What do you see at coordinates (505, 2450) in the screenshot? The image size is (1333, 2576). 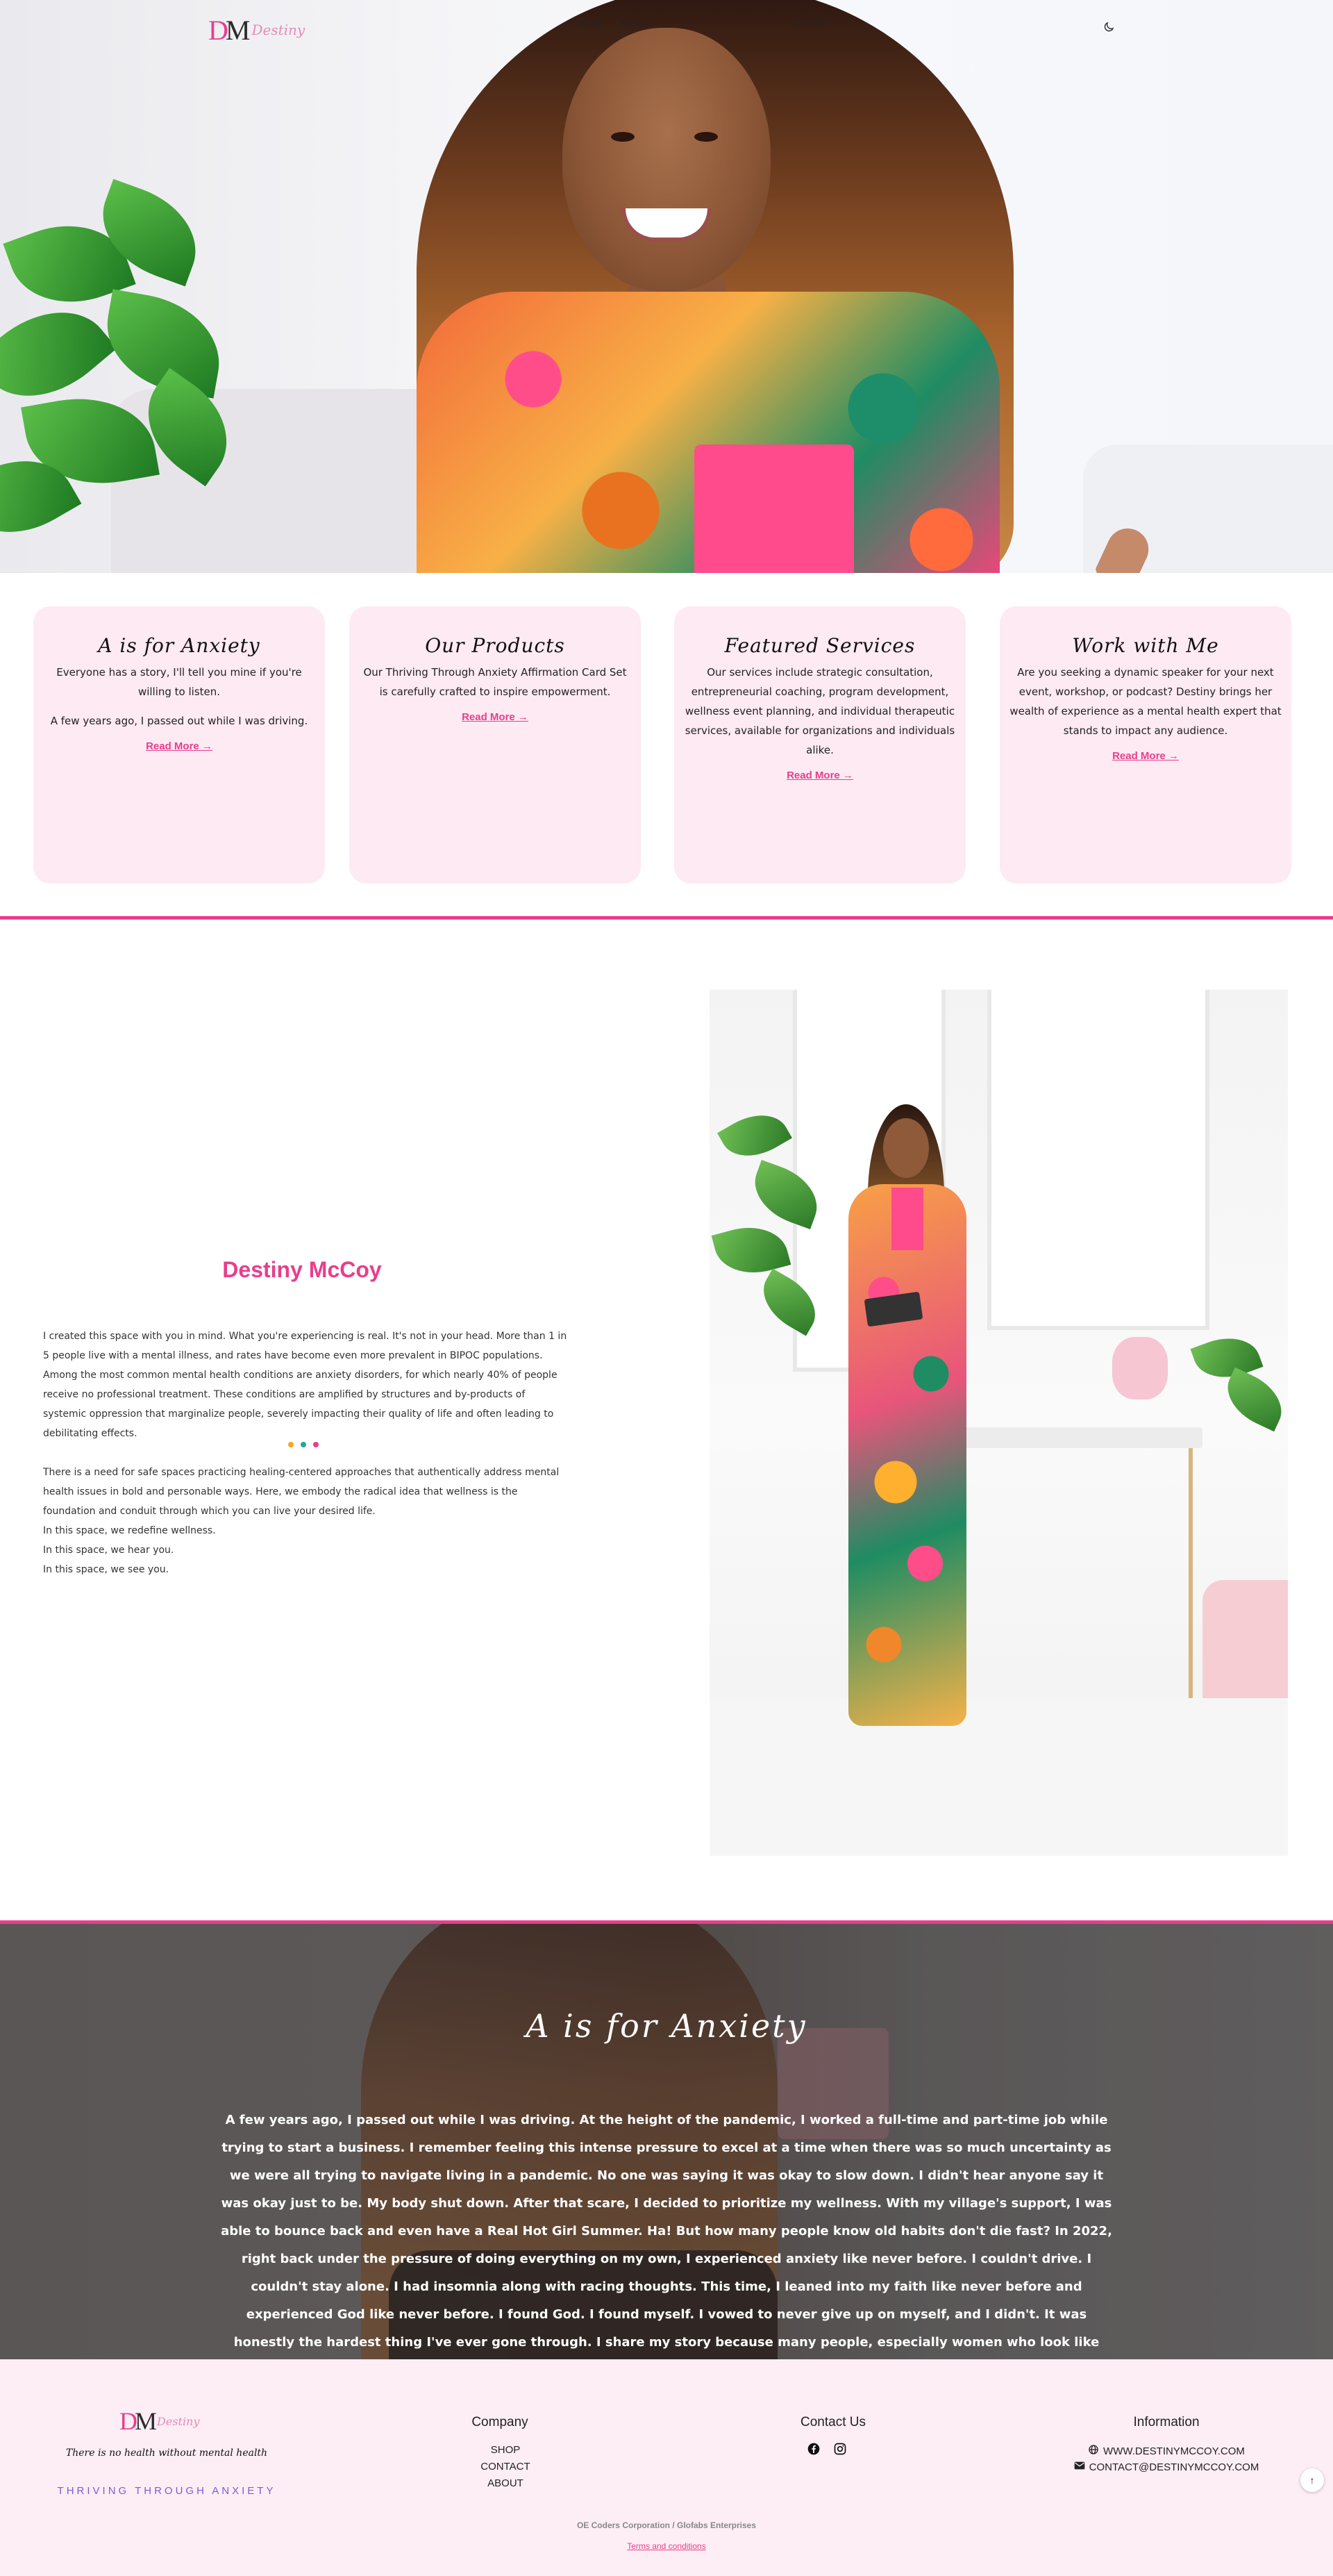 I see `footer-shop-link: SHOP` at bounding box center [505, 2450].